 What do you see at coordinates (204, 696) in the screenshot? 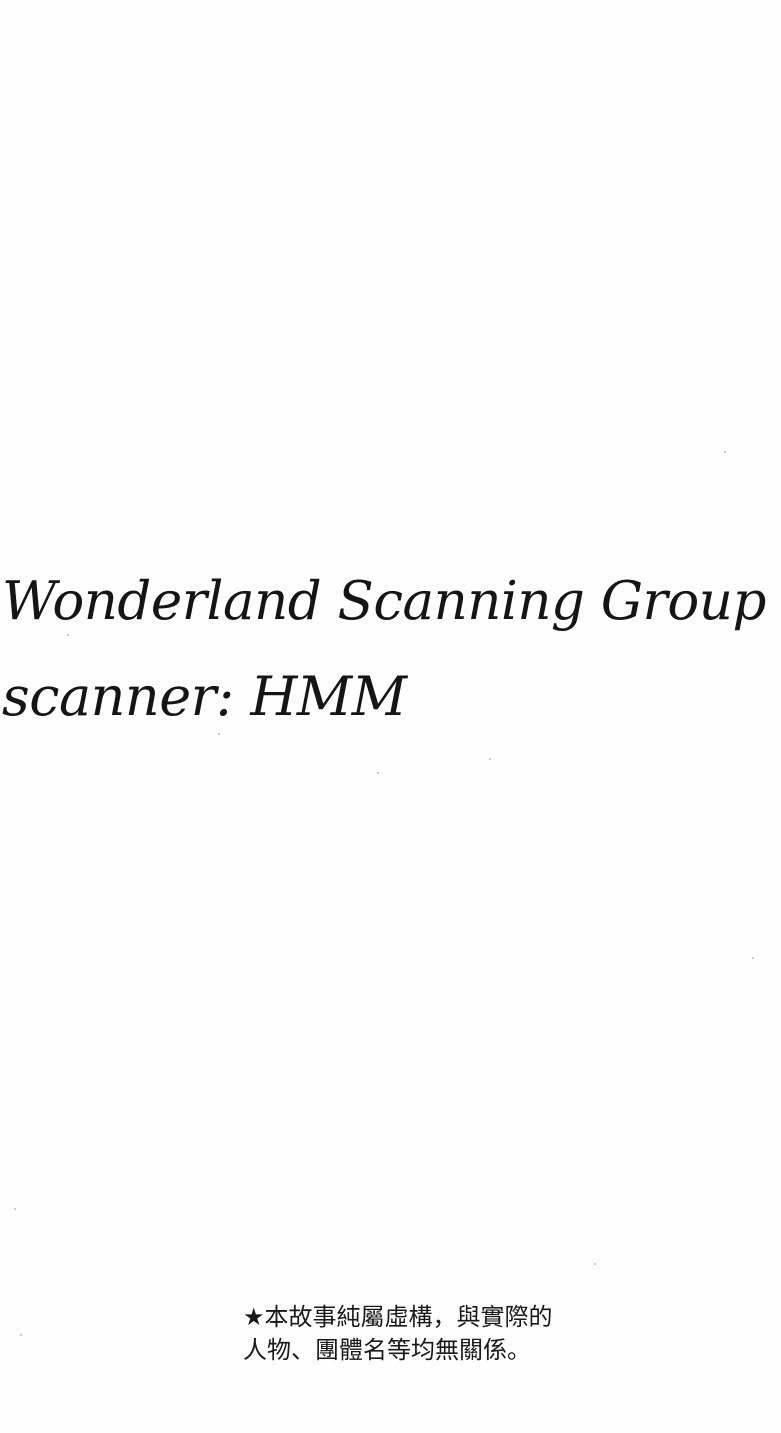
I see `scanner-credit: scanner: HMM` at bounding box center [204, 696].